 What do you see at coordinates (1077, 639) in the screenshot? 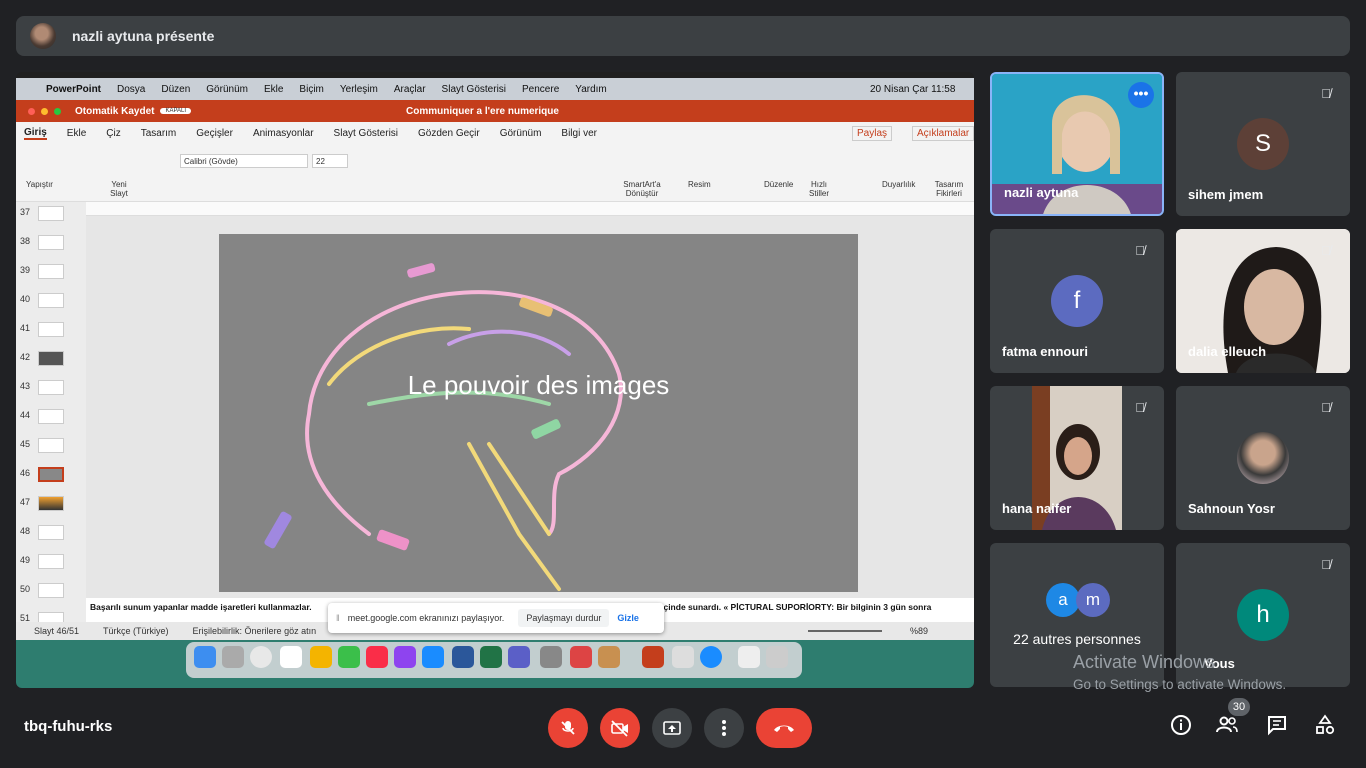
I see `other-participants-label: 22 autres personnes` at bounding box center [1077, 639].